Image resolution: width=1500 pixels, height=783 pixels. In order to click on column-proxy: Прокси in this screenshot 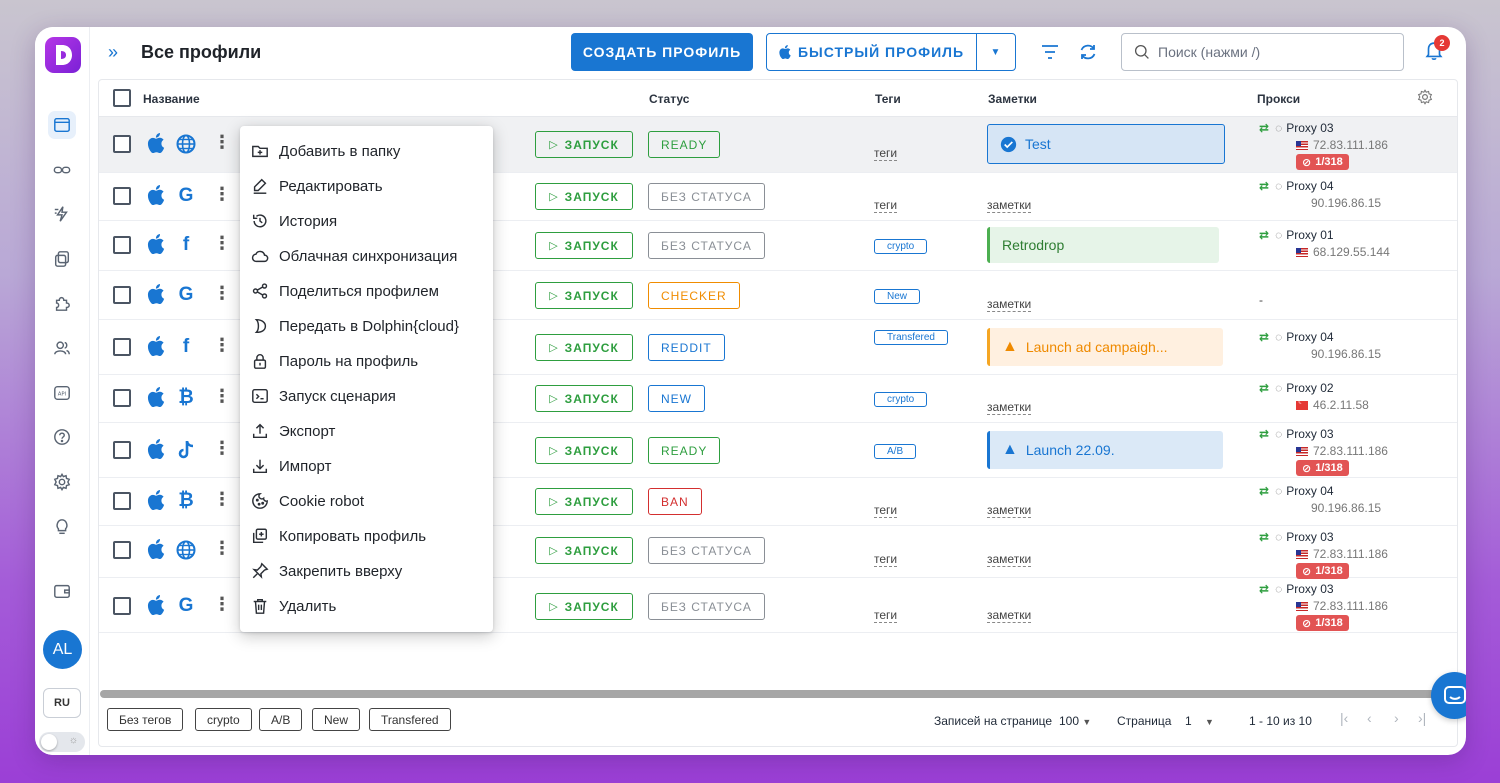, I will do `click(1278, 99)`.